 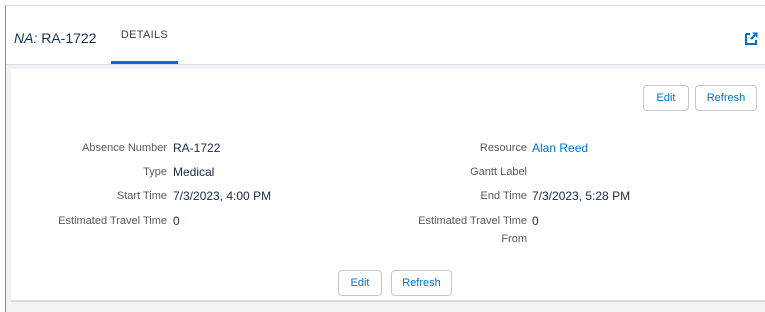 I want to click on new-window-icon, so click(x=751, y=39).